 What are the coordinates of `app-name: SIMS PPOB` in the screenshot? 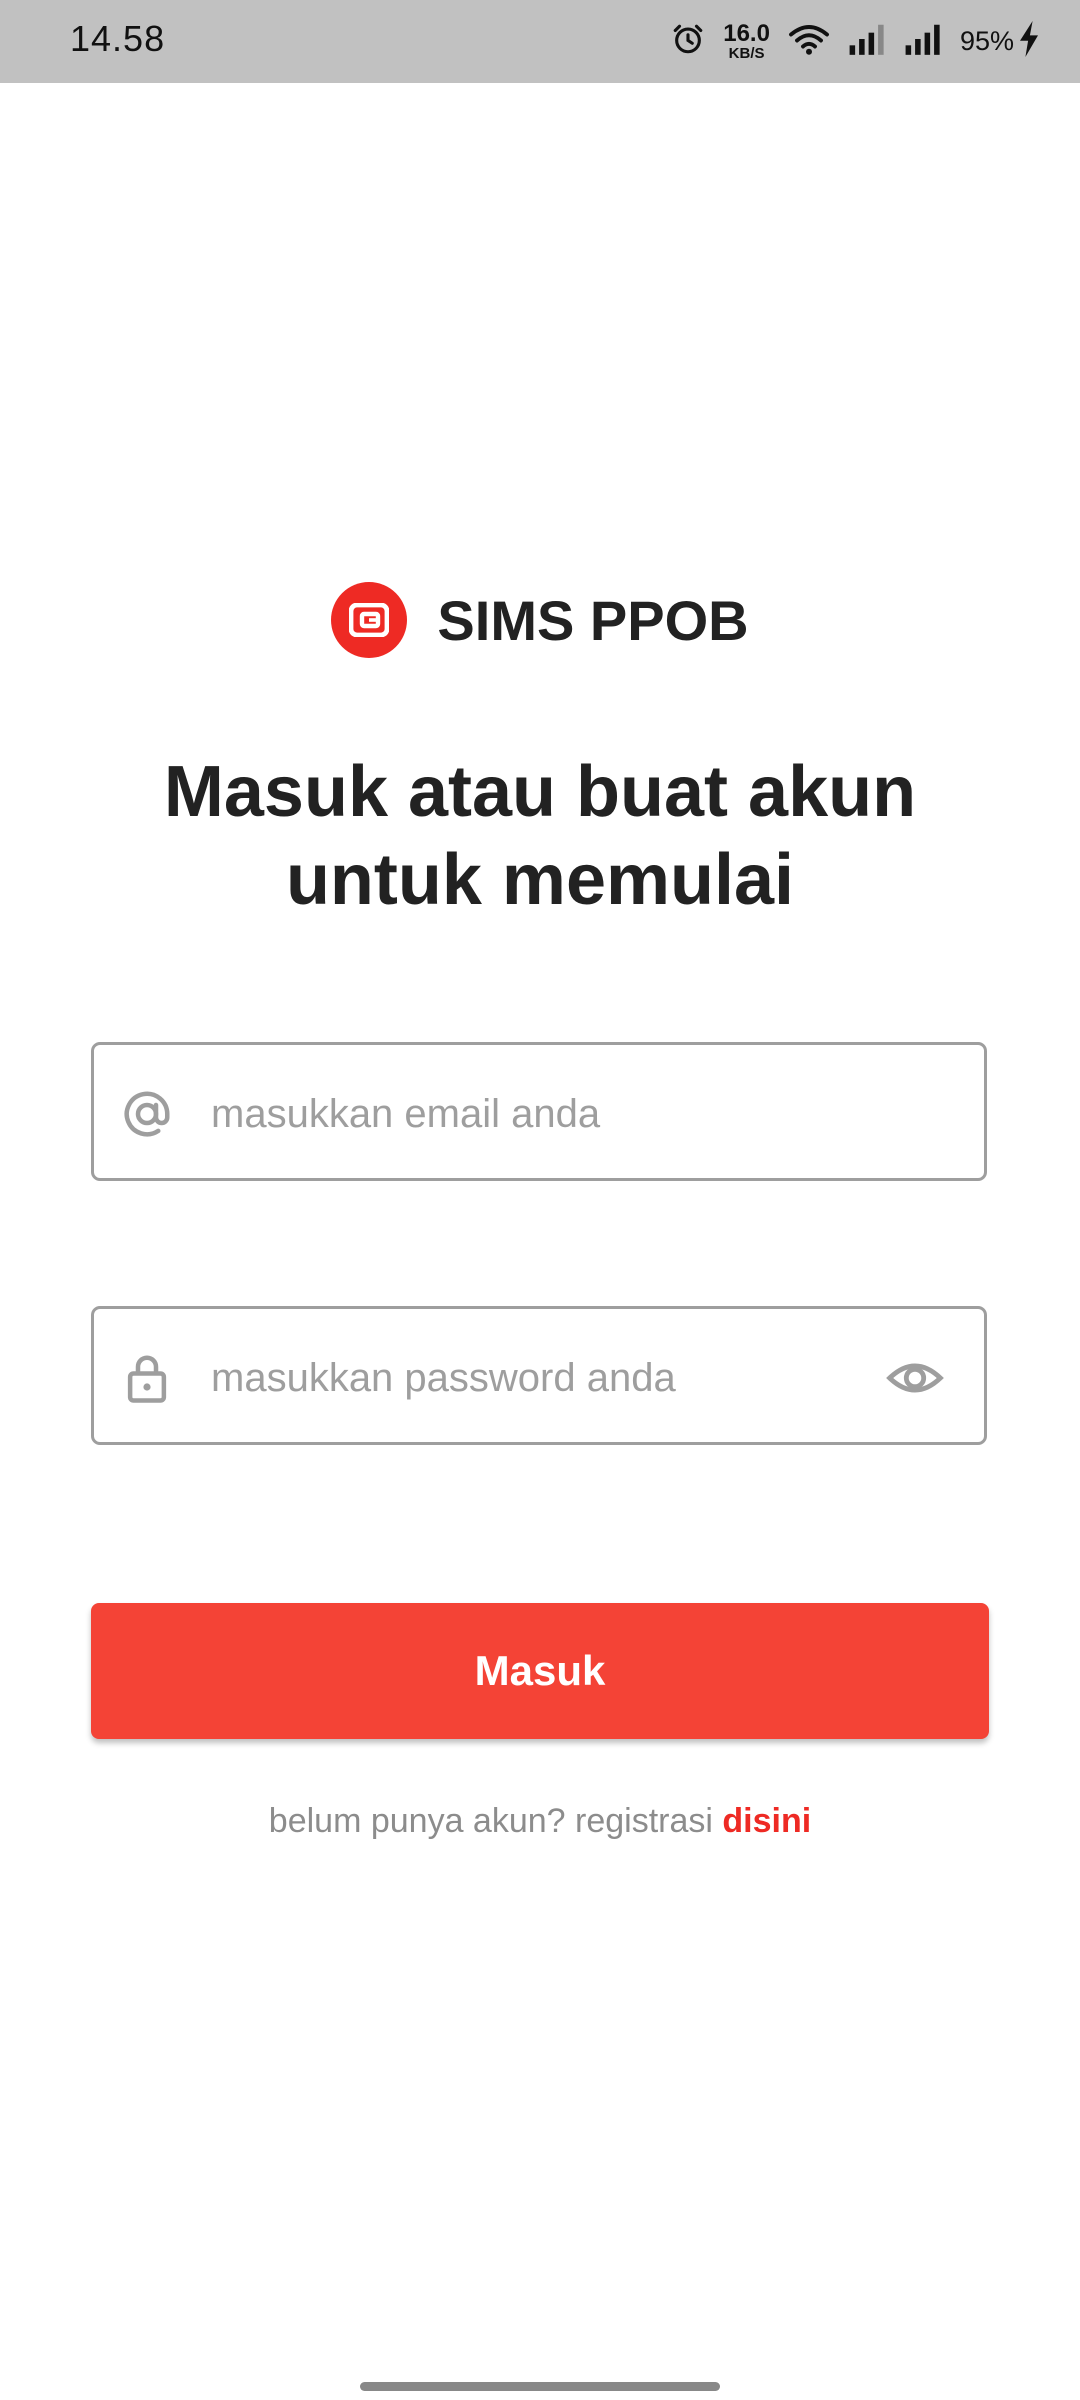 It's located at (593, 620).